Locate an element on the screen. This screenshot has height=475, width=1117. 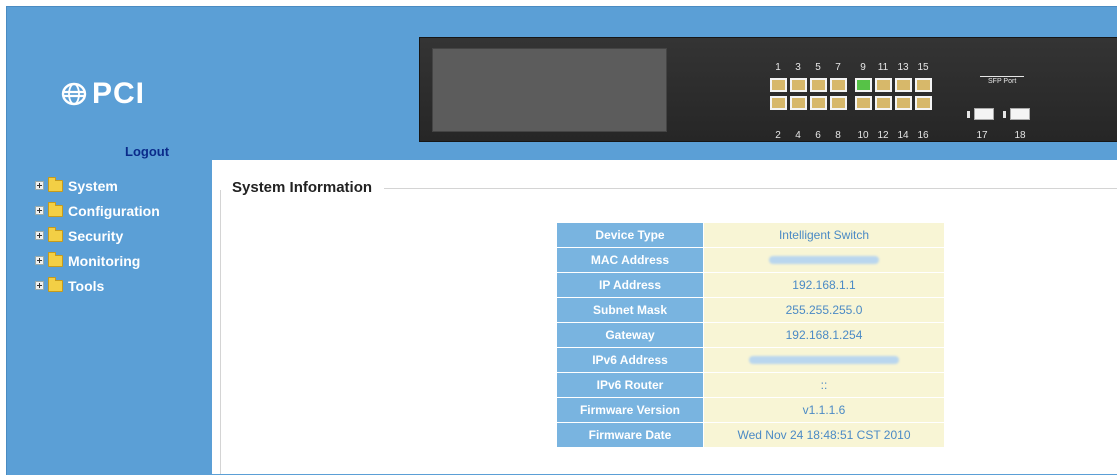
row-value: v1.1.1.6 is located at coordinates (824, 410).